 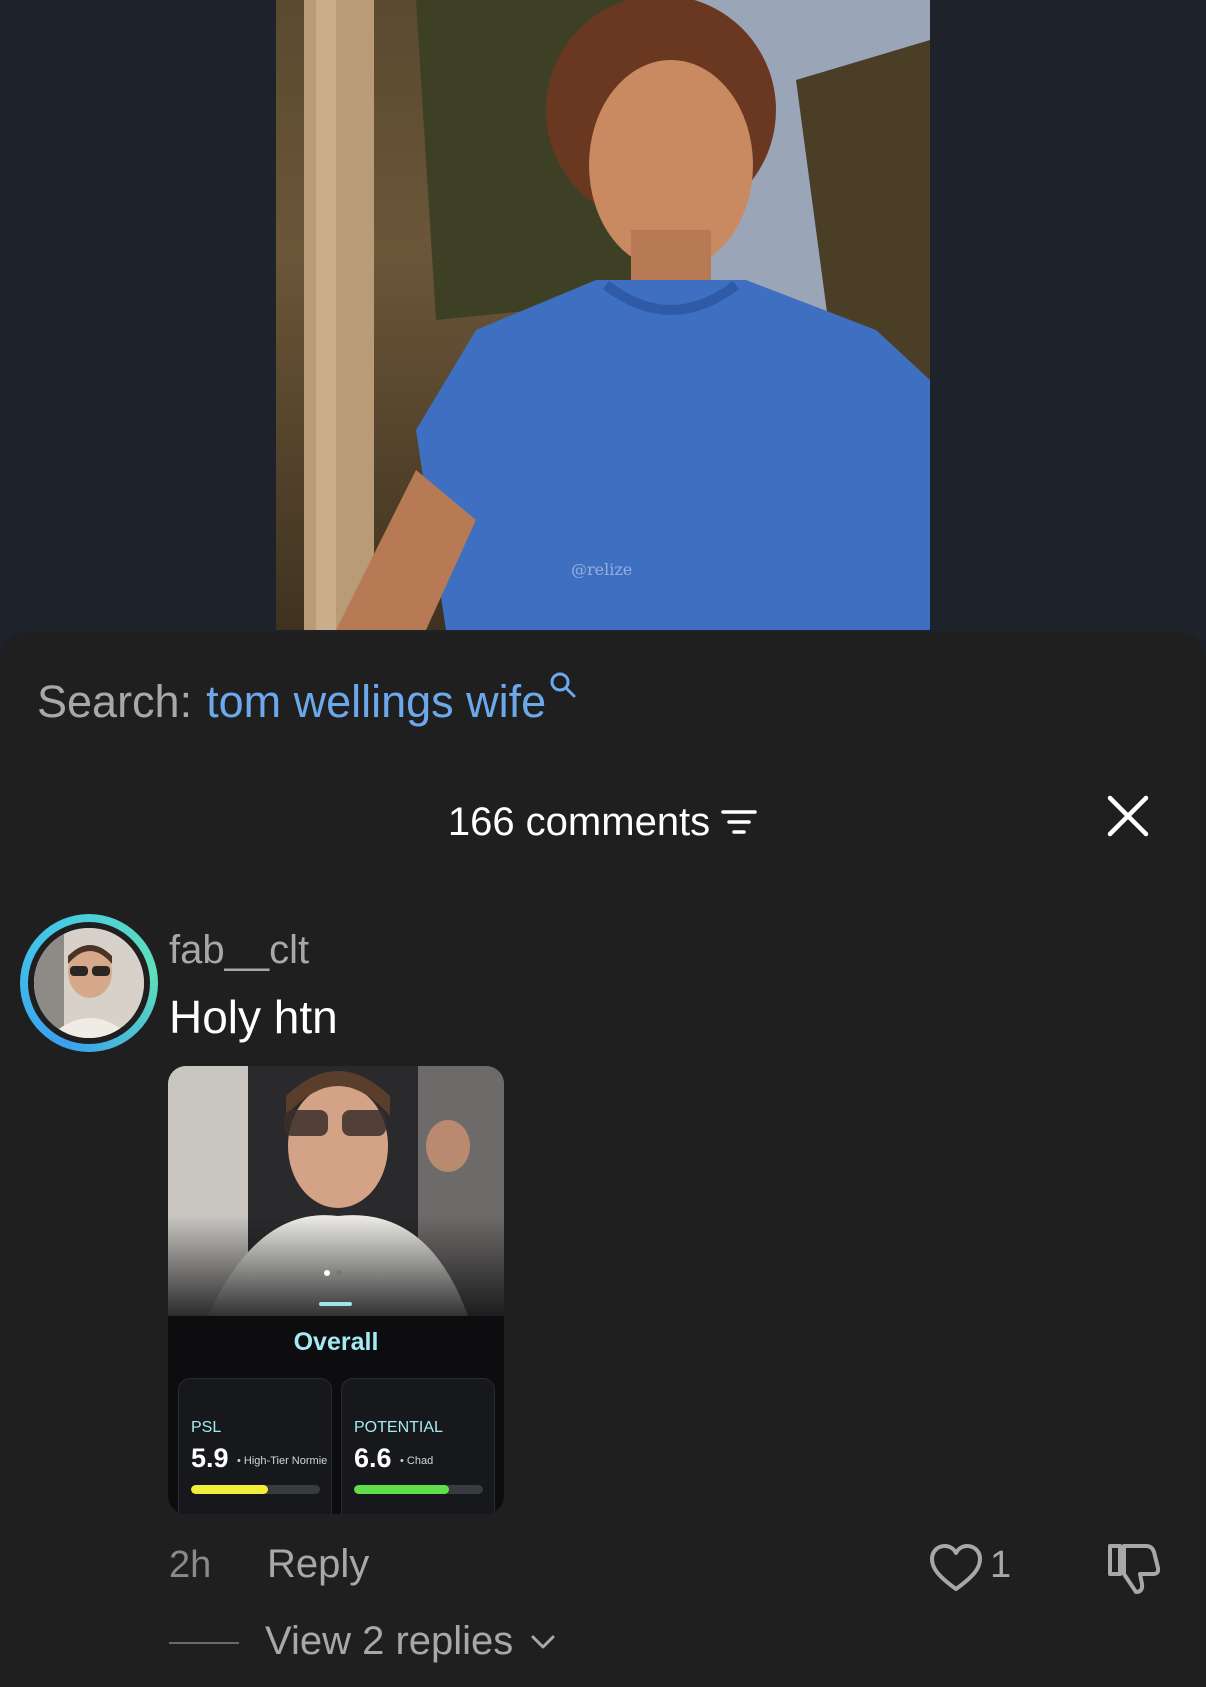 What do you see at coordinates (206, 1427) in the screenshot?
I see `psl-label: PSL` at bounding box center [206, 1427].